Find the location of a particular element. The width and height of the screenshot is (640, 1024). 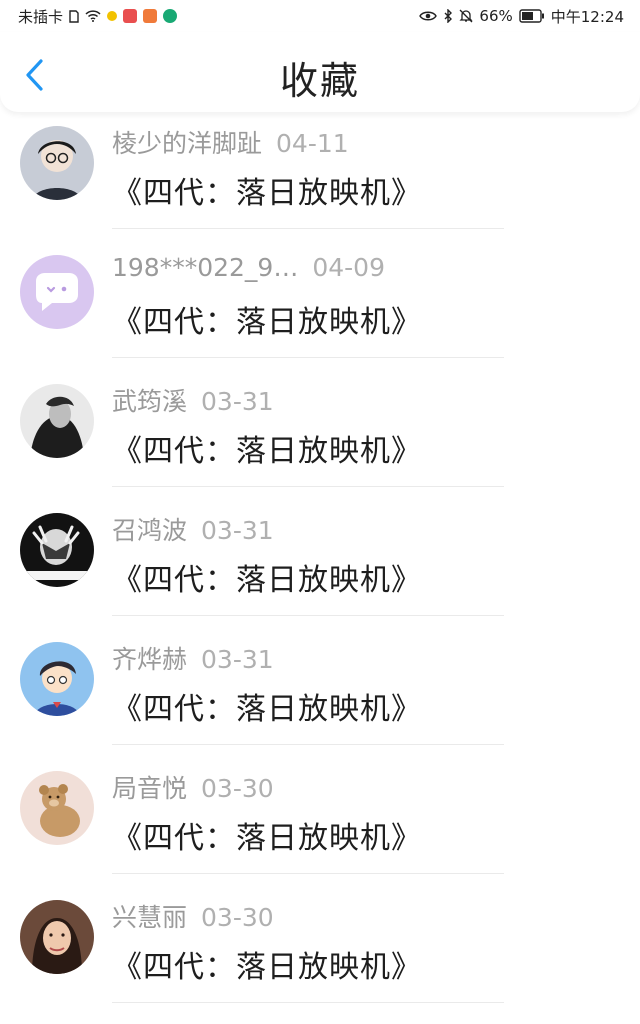

username: 齐烨赫 03-31 is located at coordinates (193, 658).